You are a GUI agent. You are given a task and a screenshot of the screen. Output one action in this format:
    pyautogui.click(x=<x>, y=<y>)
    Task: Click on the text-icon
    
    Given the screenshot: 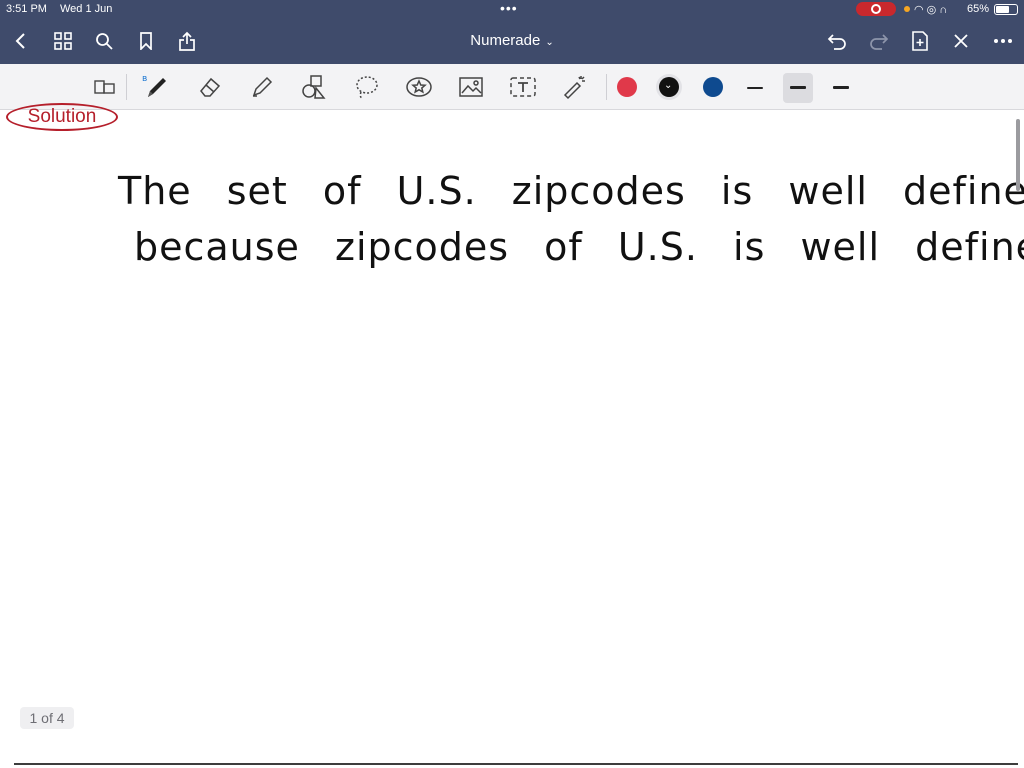 What is the action you would take?
    pyautogui.click(x=523, y=87)
    